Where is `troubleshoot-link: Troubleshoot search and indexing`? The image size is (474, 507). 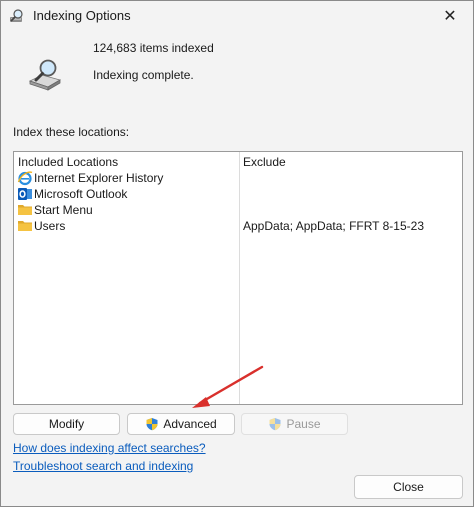
troubleshoot-link: Troubleshoot search and indexing is located at coordinates (103, 466).